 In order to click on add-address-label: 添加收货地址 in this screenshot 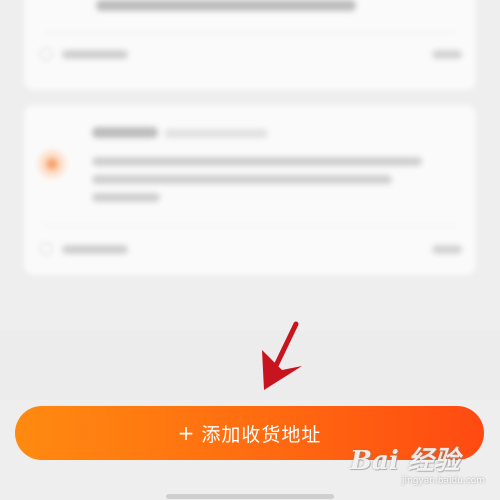, I will do `click(261, 434)`.